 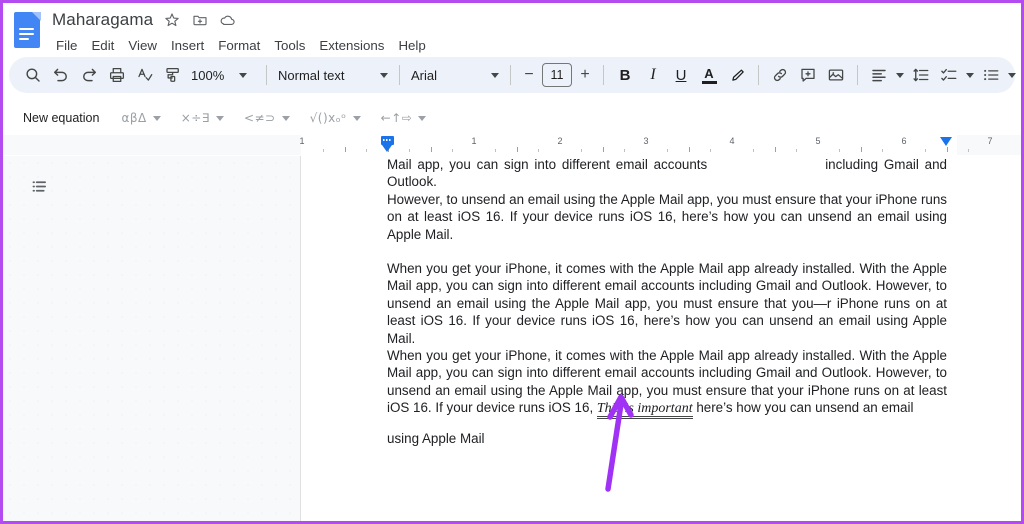 I want to click on cloud-saved-icon, so click(x=227, y=20).